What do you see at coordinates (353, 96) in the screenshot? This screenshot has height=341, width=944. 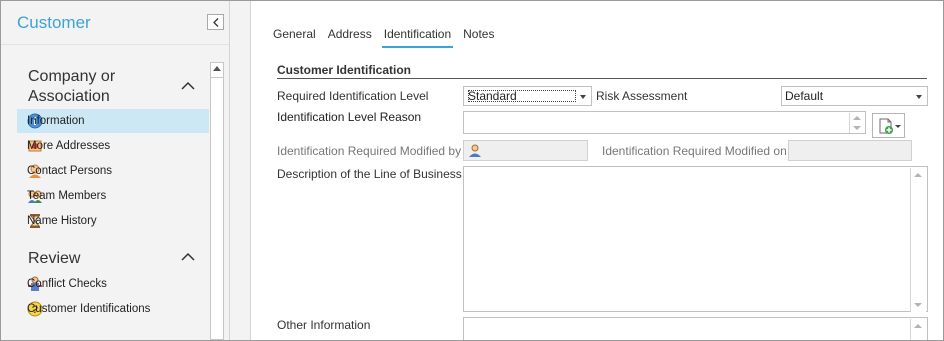 I see `required-level-label: Required Identification Level` at bounding box center [353, 96].